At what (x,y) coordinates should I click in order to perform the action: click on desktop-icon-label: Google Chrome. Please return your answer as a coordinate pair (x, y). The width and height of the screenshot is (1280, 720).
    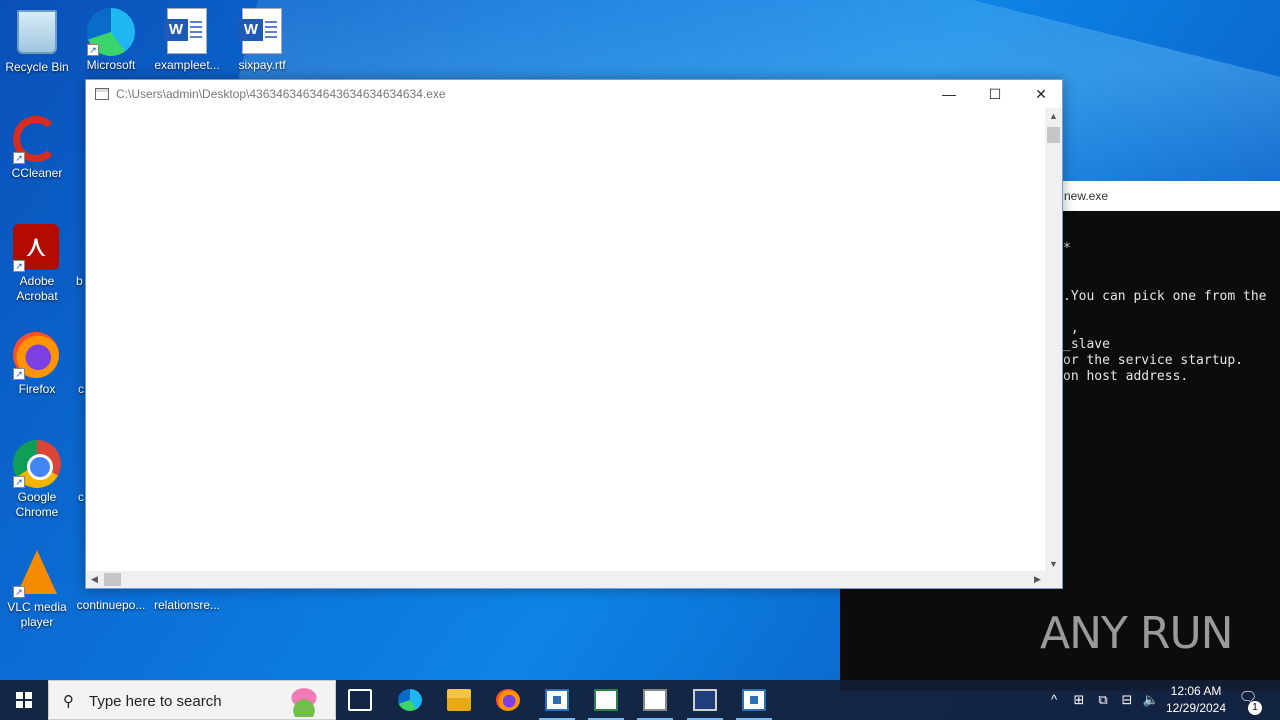
    Looking at the image, I should click on (37, 504).